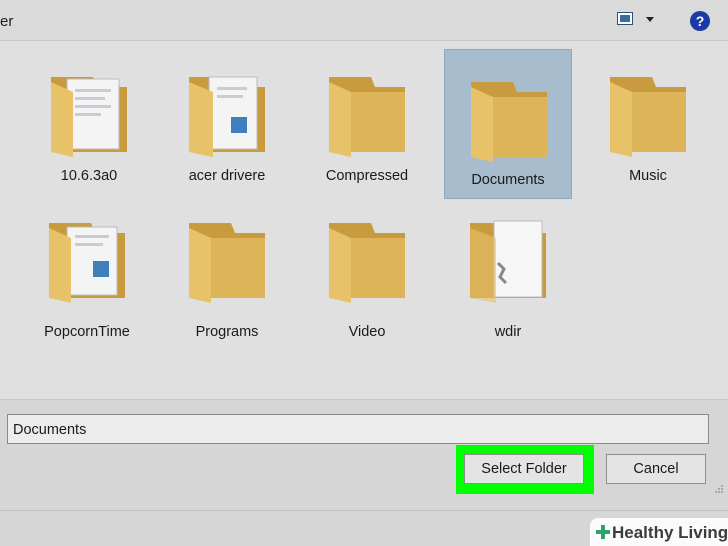 Image resolution: width=728 pixels, height=546 pixels. What do you see at coordinates (227, 332) in the screenshot?
I see `folder-label: Programs` at bounding box center [227, 332].